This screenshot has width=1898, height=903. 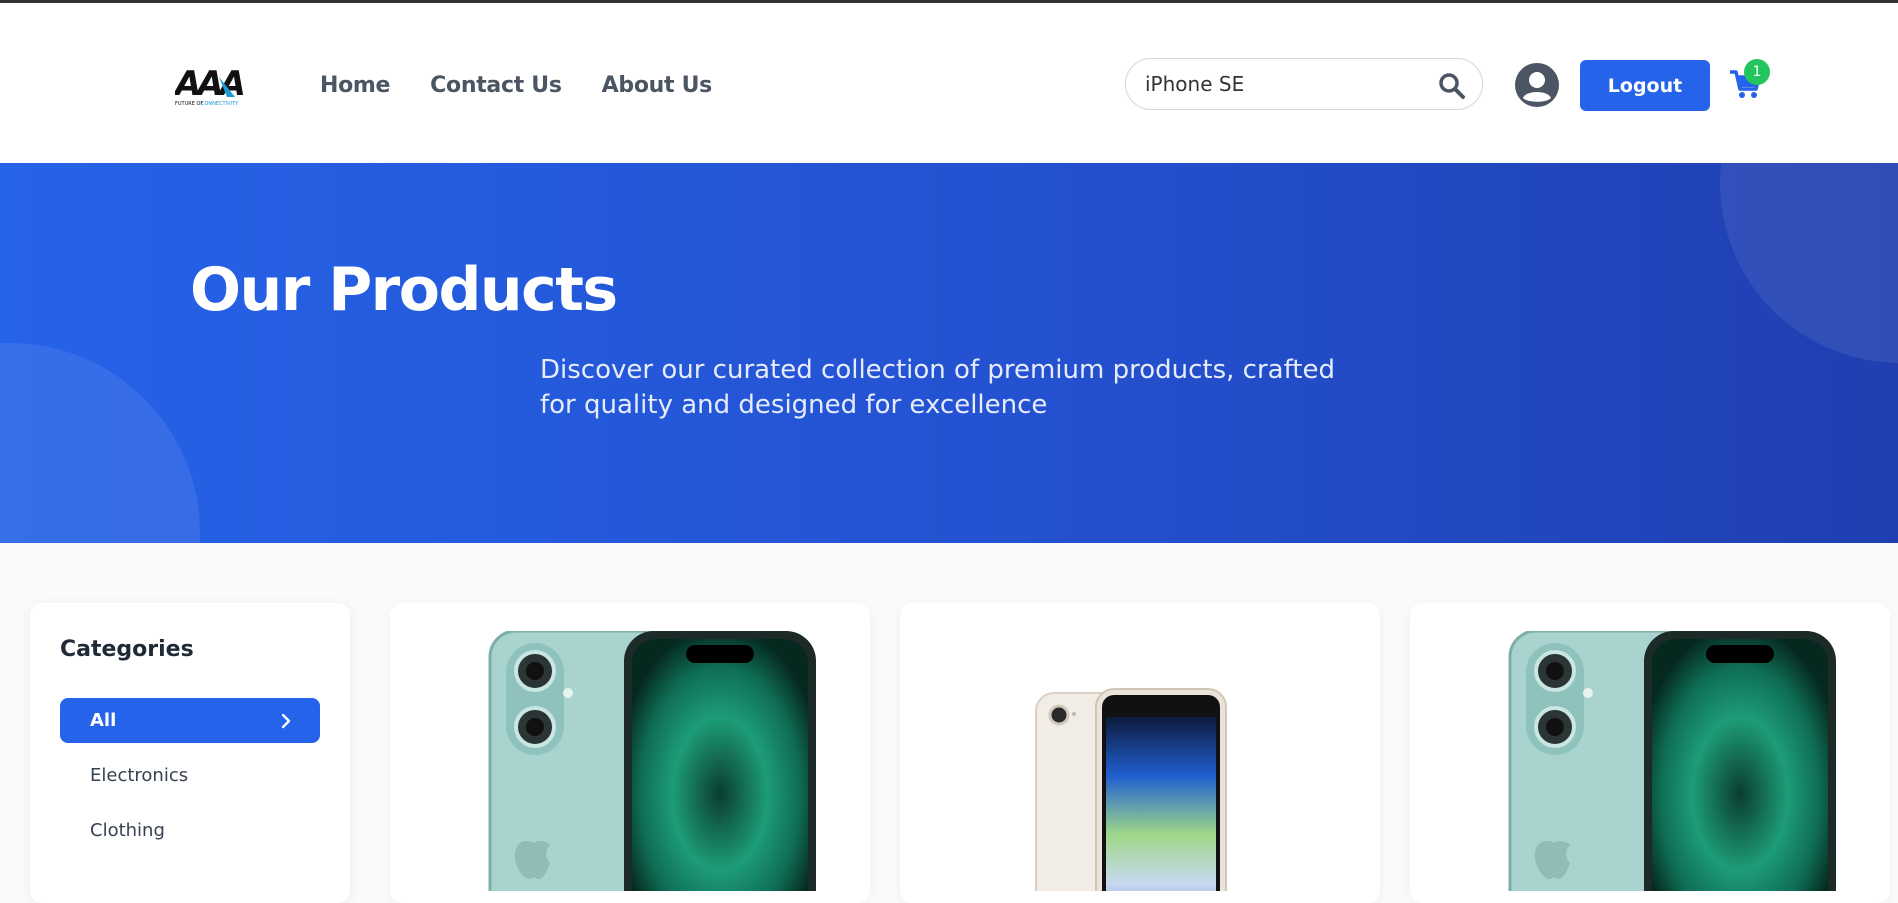 I want to click on category-label: Electronics, so click(x=139, y=775).